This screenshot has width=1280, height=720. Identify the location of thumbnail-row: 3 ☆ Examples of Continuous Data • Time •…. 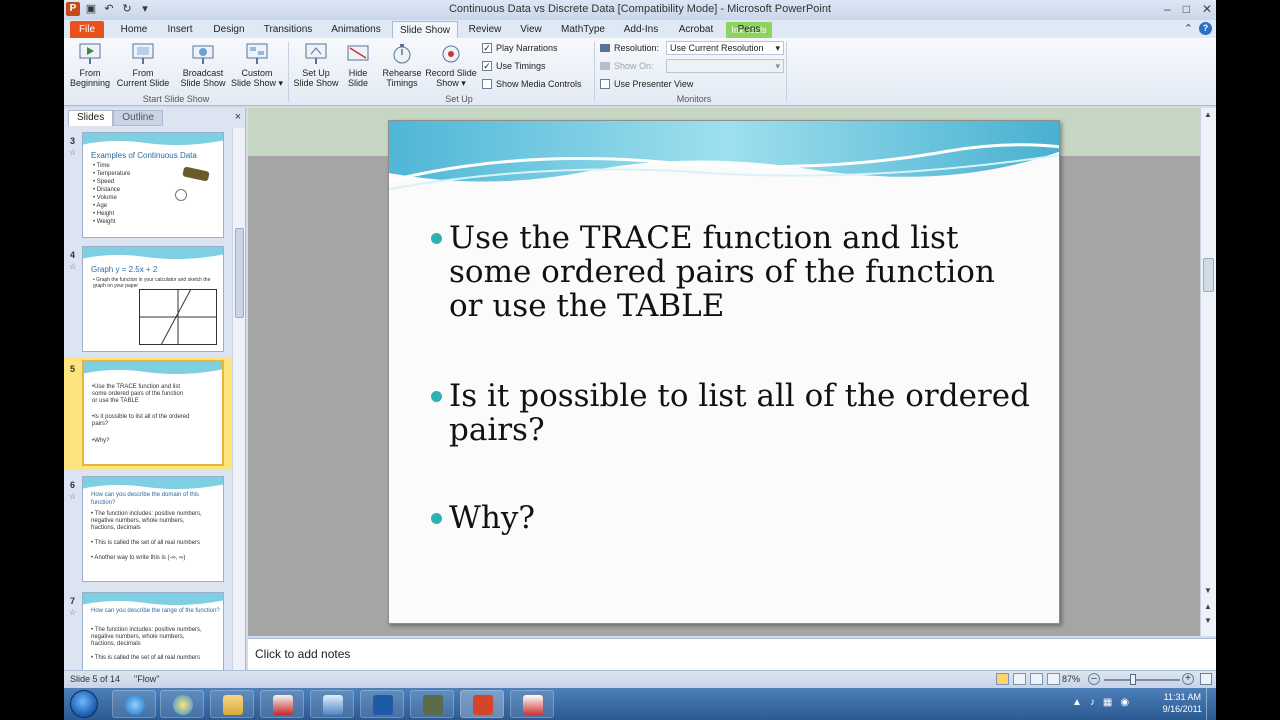
(148, 186).